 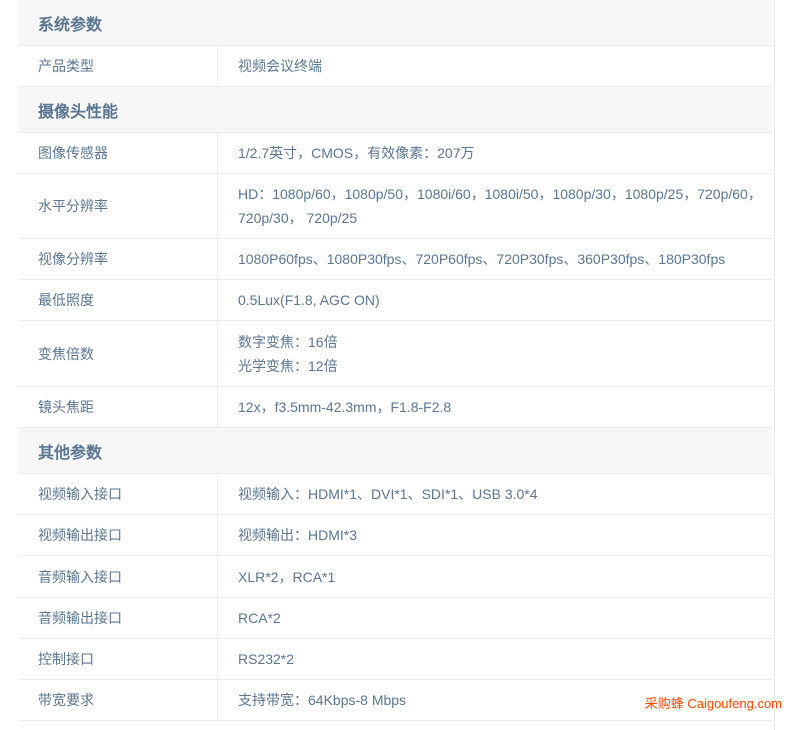 What do you see at coordinates (118, 259) in the screenshot?
I see `row-label: 视像分辨率` at bounding box center [118, 259].